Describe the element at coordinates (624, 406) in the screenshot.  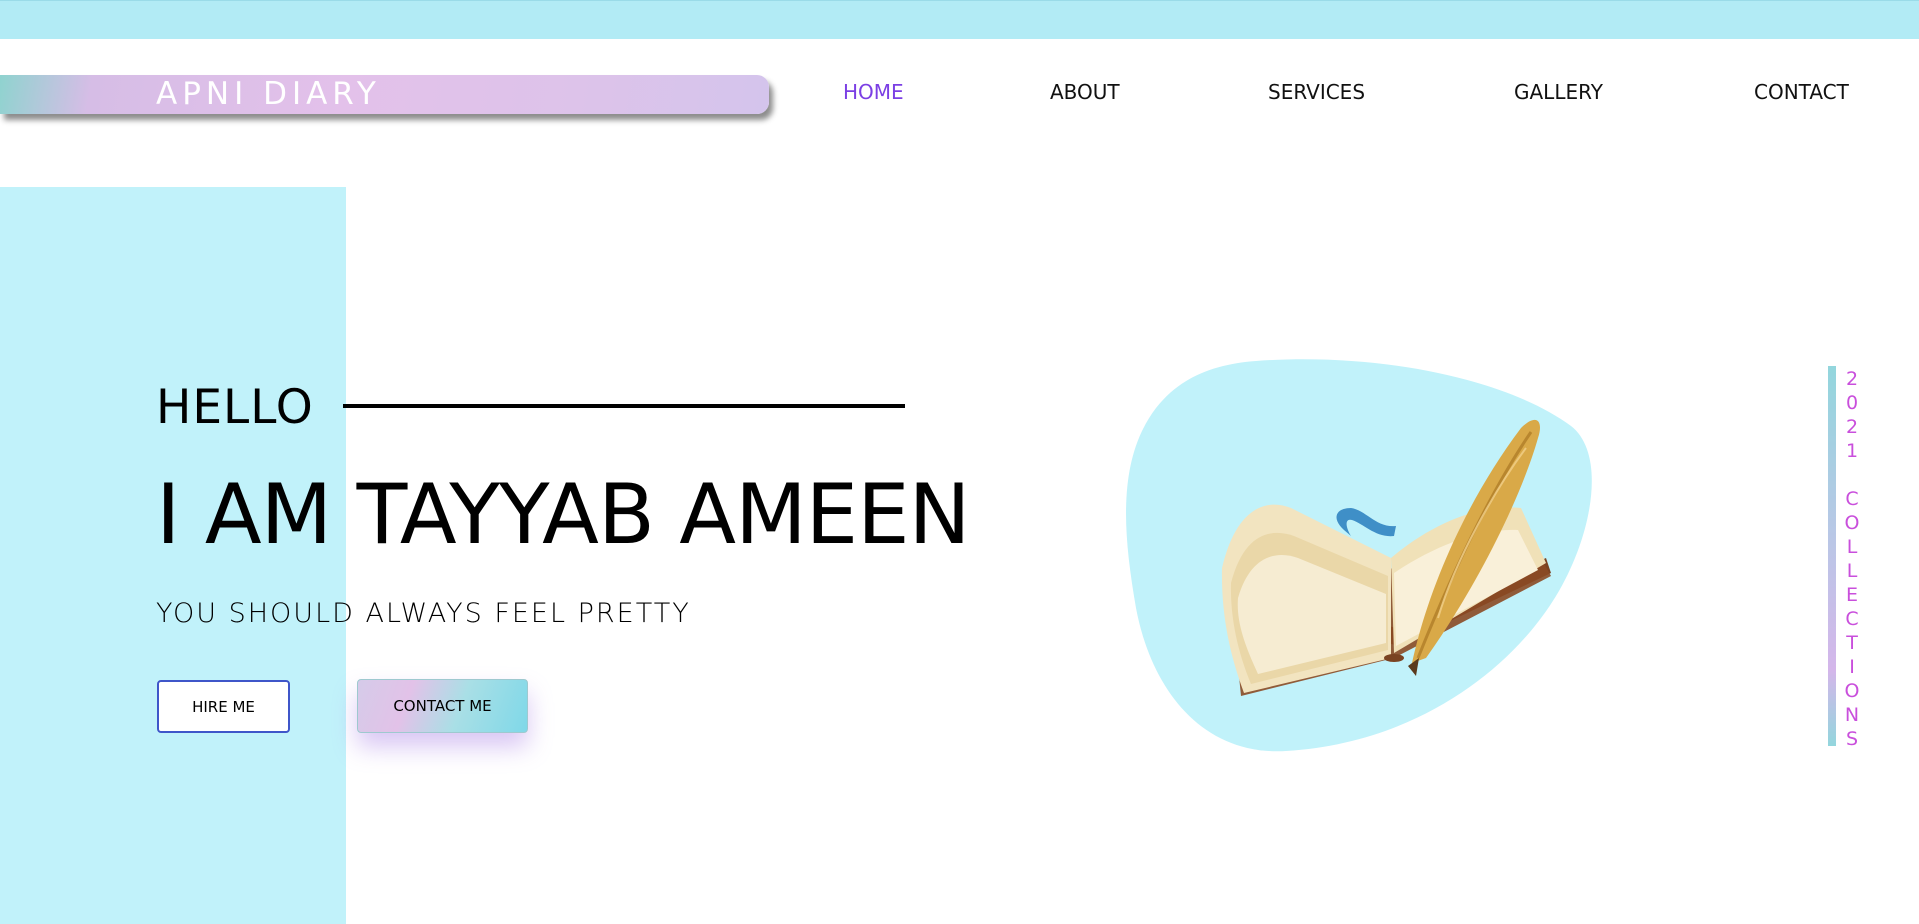
I see `greeting-divider` at that location.